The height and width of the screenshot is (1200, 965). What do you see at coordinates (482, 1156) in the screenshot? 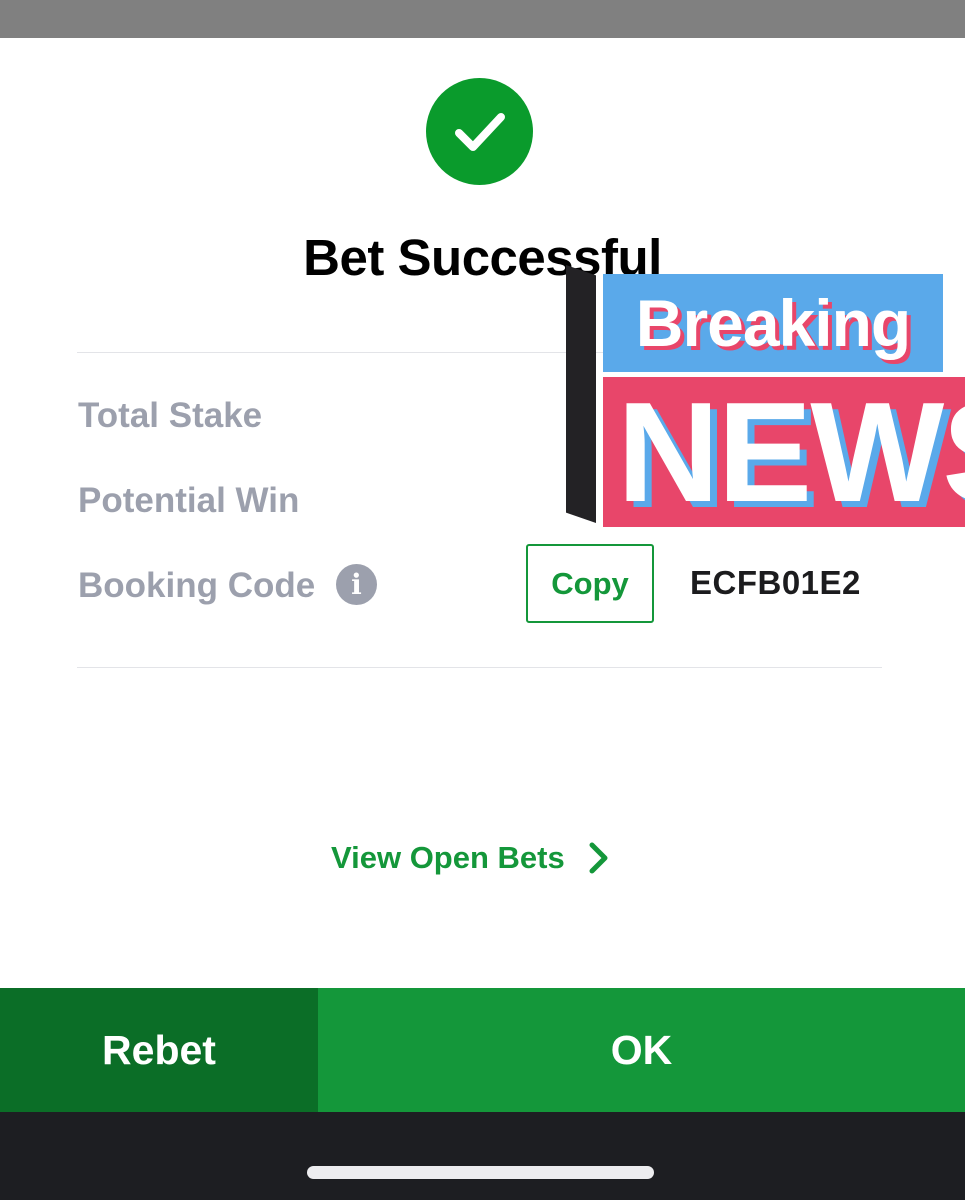
I see `bottom-bar` at bounding box center [482, 1156].